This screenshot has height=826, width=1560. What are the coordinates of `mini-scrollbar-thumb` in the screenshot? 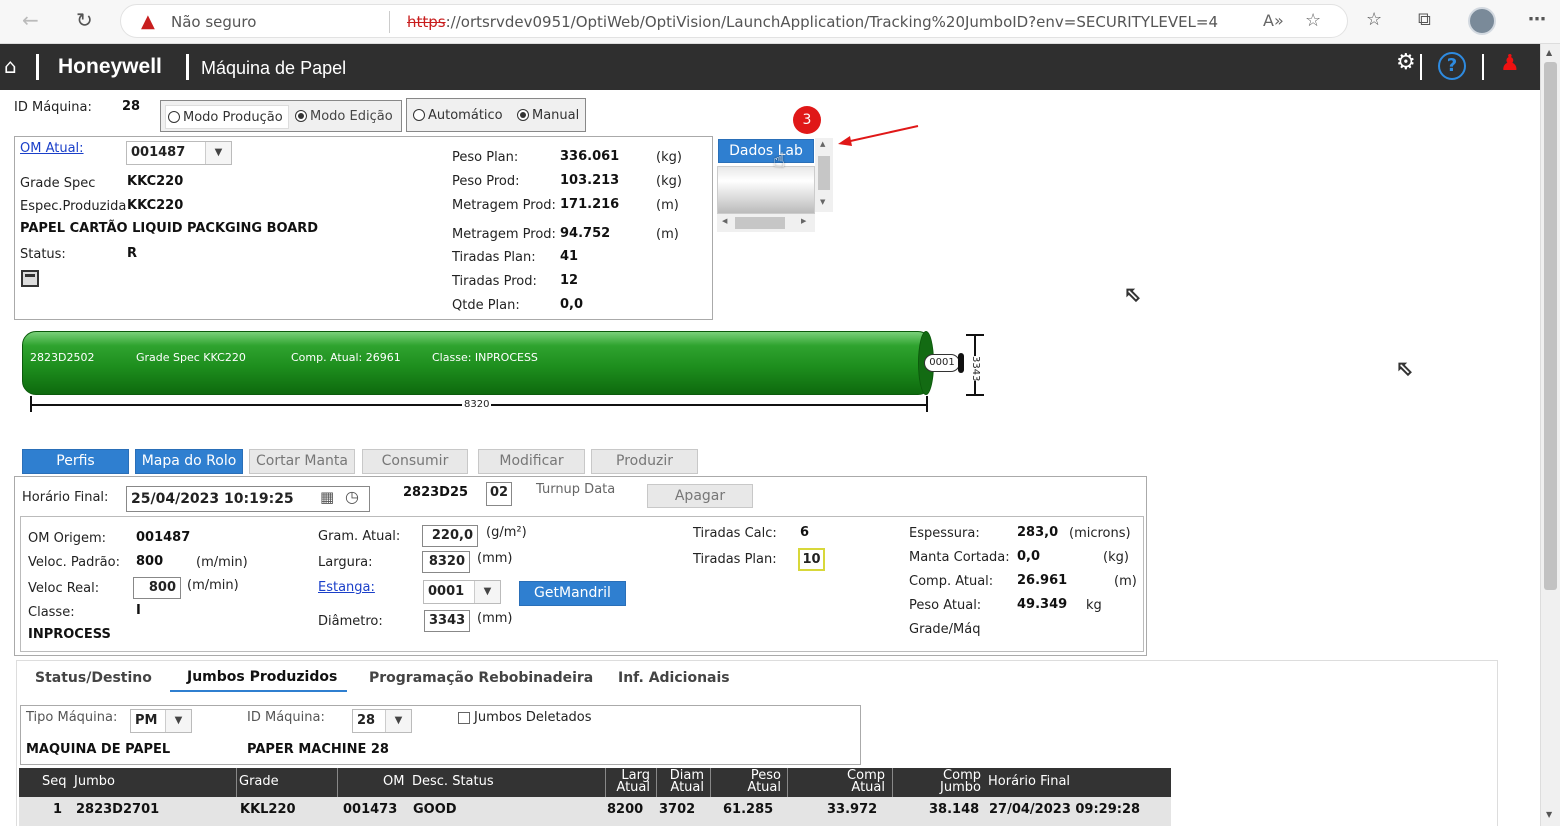 It's located at (824, 173).